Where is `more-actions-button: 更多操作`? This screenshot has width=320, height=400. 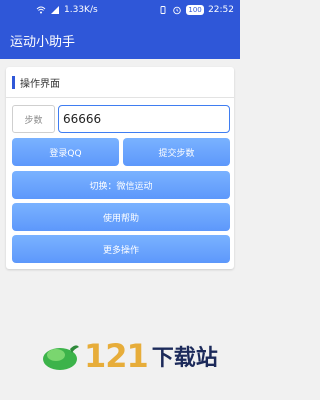 more-actions-button: 更多操作 is located at coordinates (121, 249).